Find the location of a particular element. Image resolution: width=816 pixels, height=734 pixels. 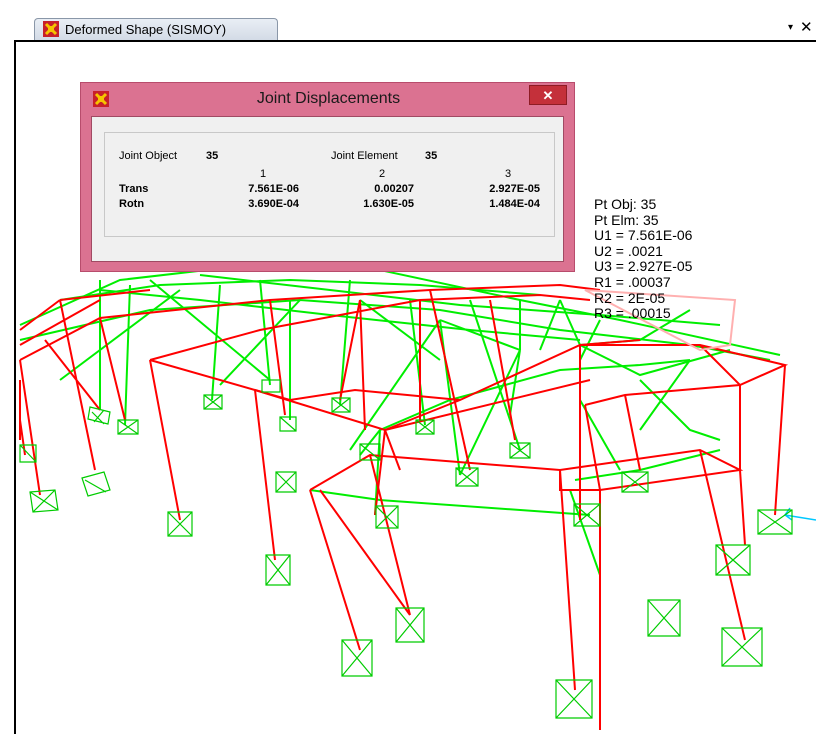

readout-r1: R1 = .00037 is located at coordinates (632, 281).